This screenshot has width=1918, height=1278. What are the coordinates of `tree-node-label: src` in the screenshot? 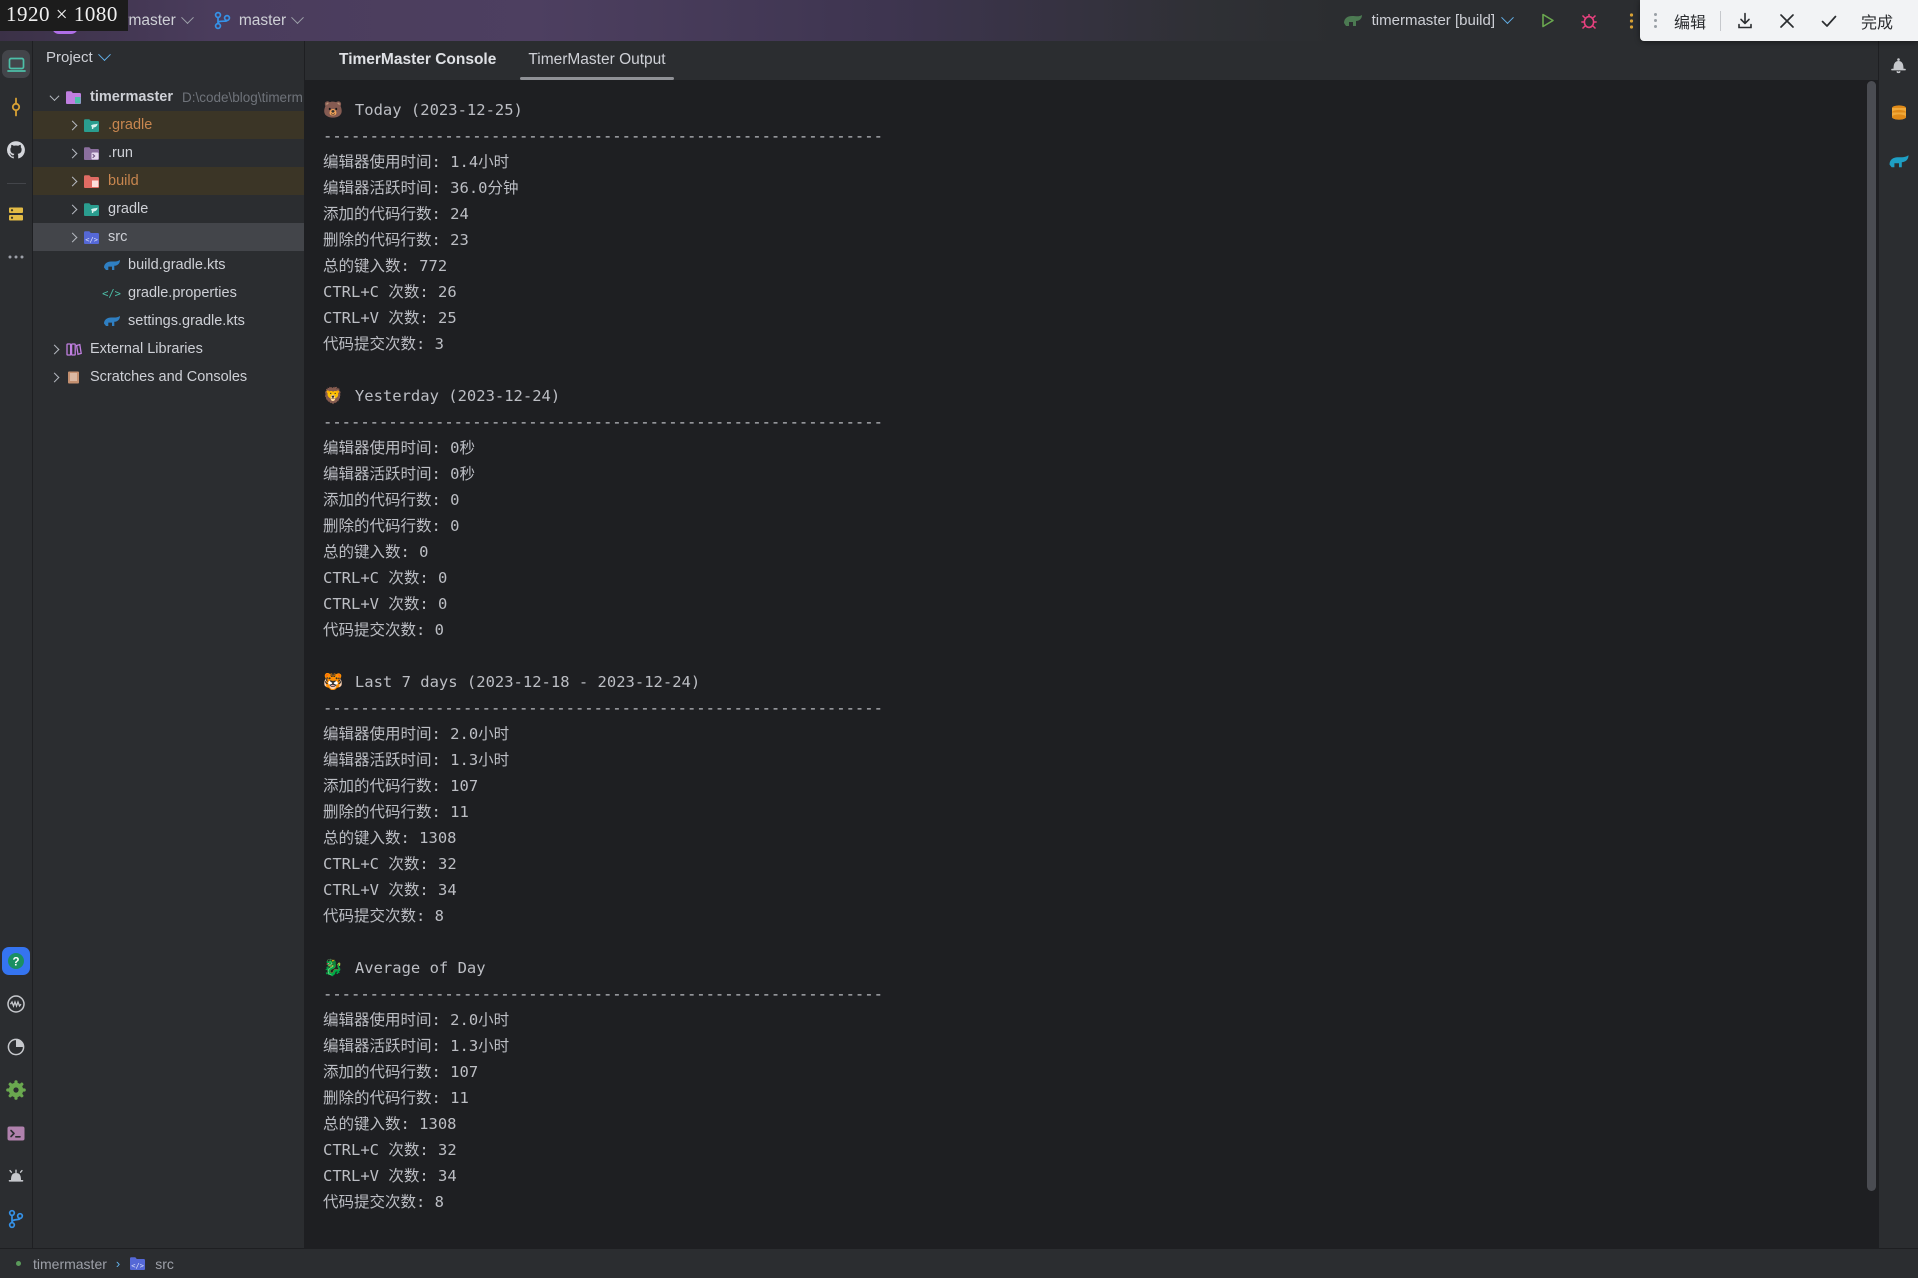 It's located at (118, 237).